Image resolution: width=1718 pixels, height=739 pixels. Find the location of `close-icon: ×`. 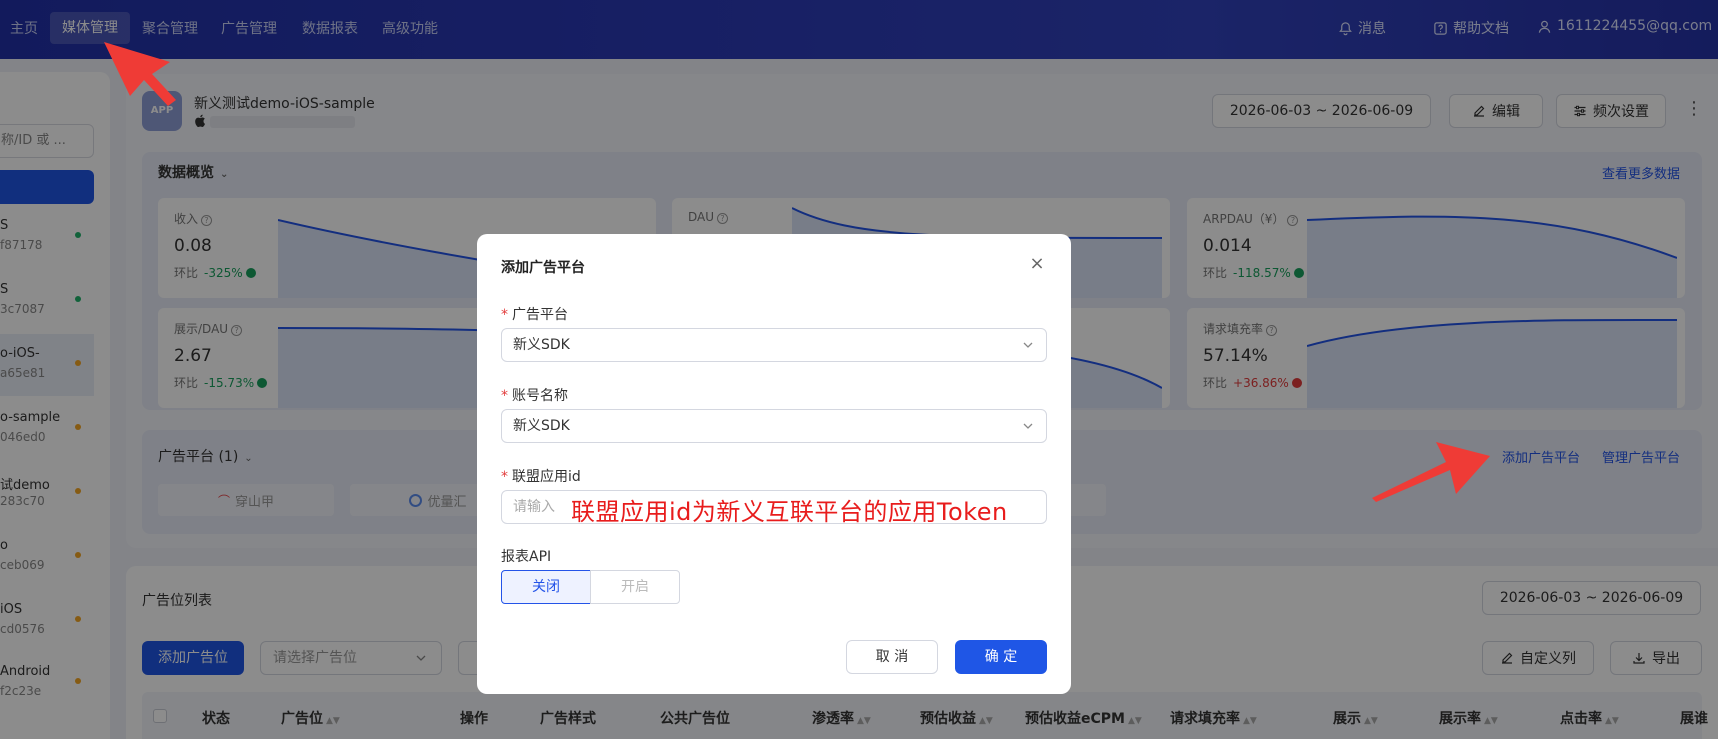

close-icon: × is located at coordinates (1037, 264).